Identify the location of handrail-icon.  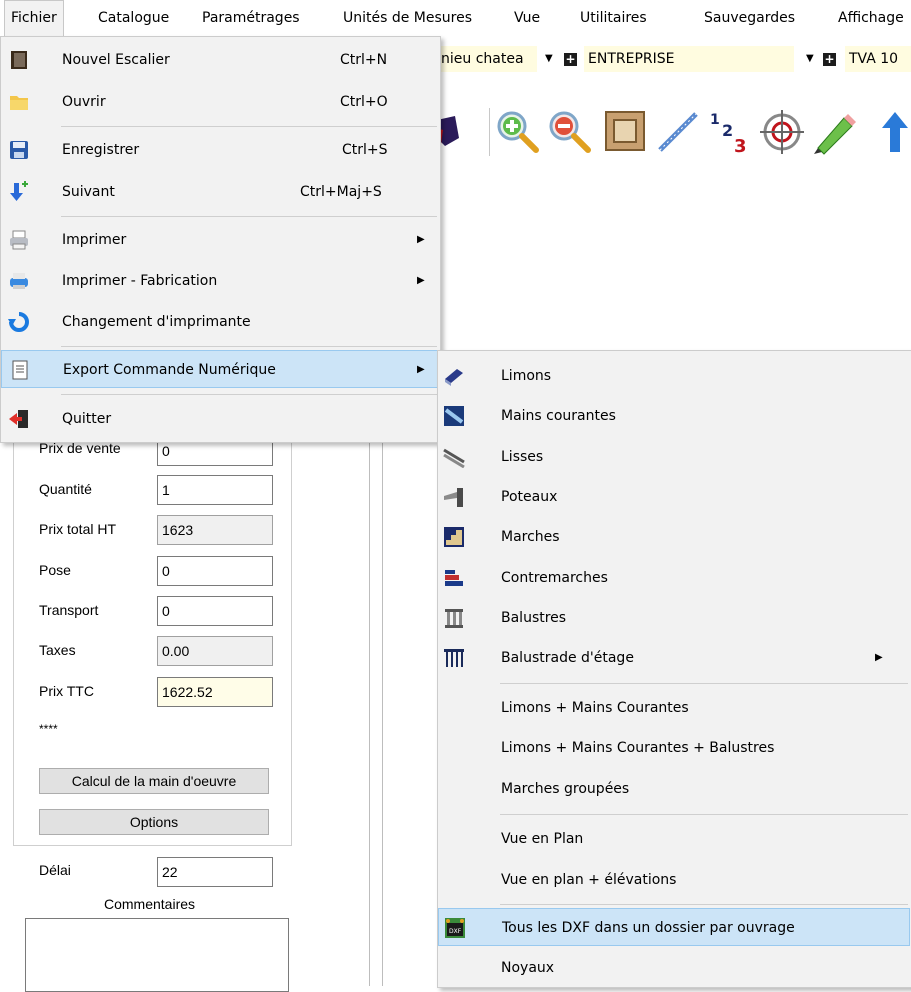
(454, 416).